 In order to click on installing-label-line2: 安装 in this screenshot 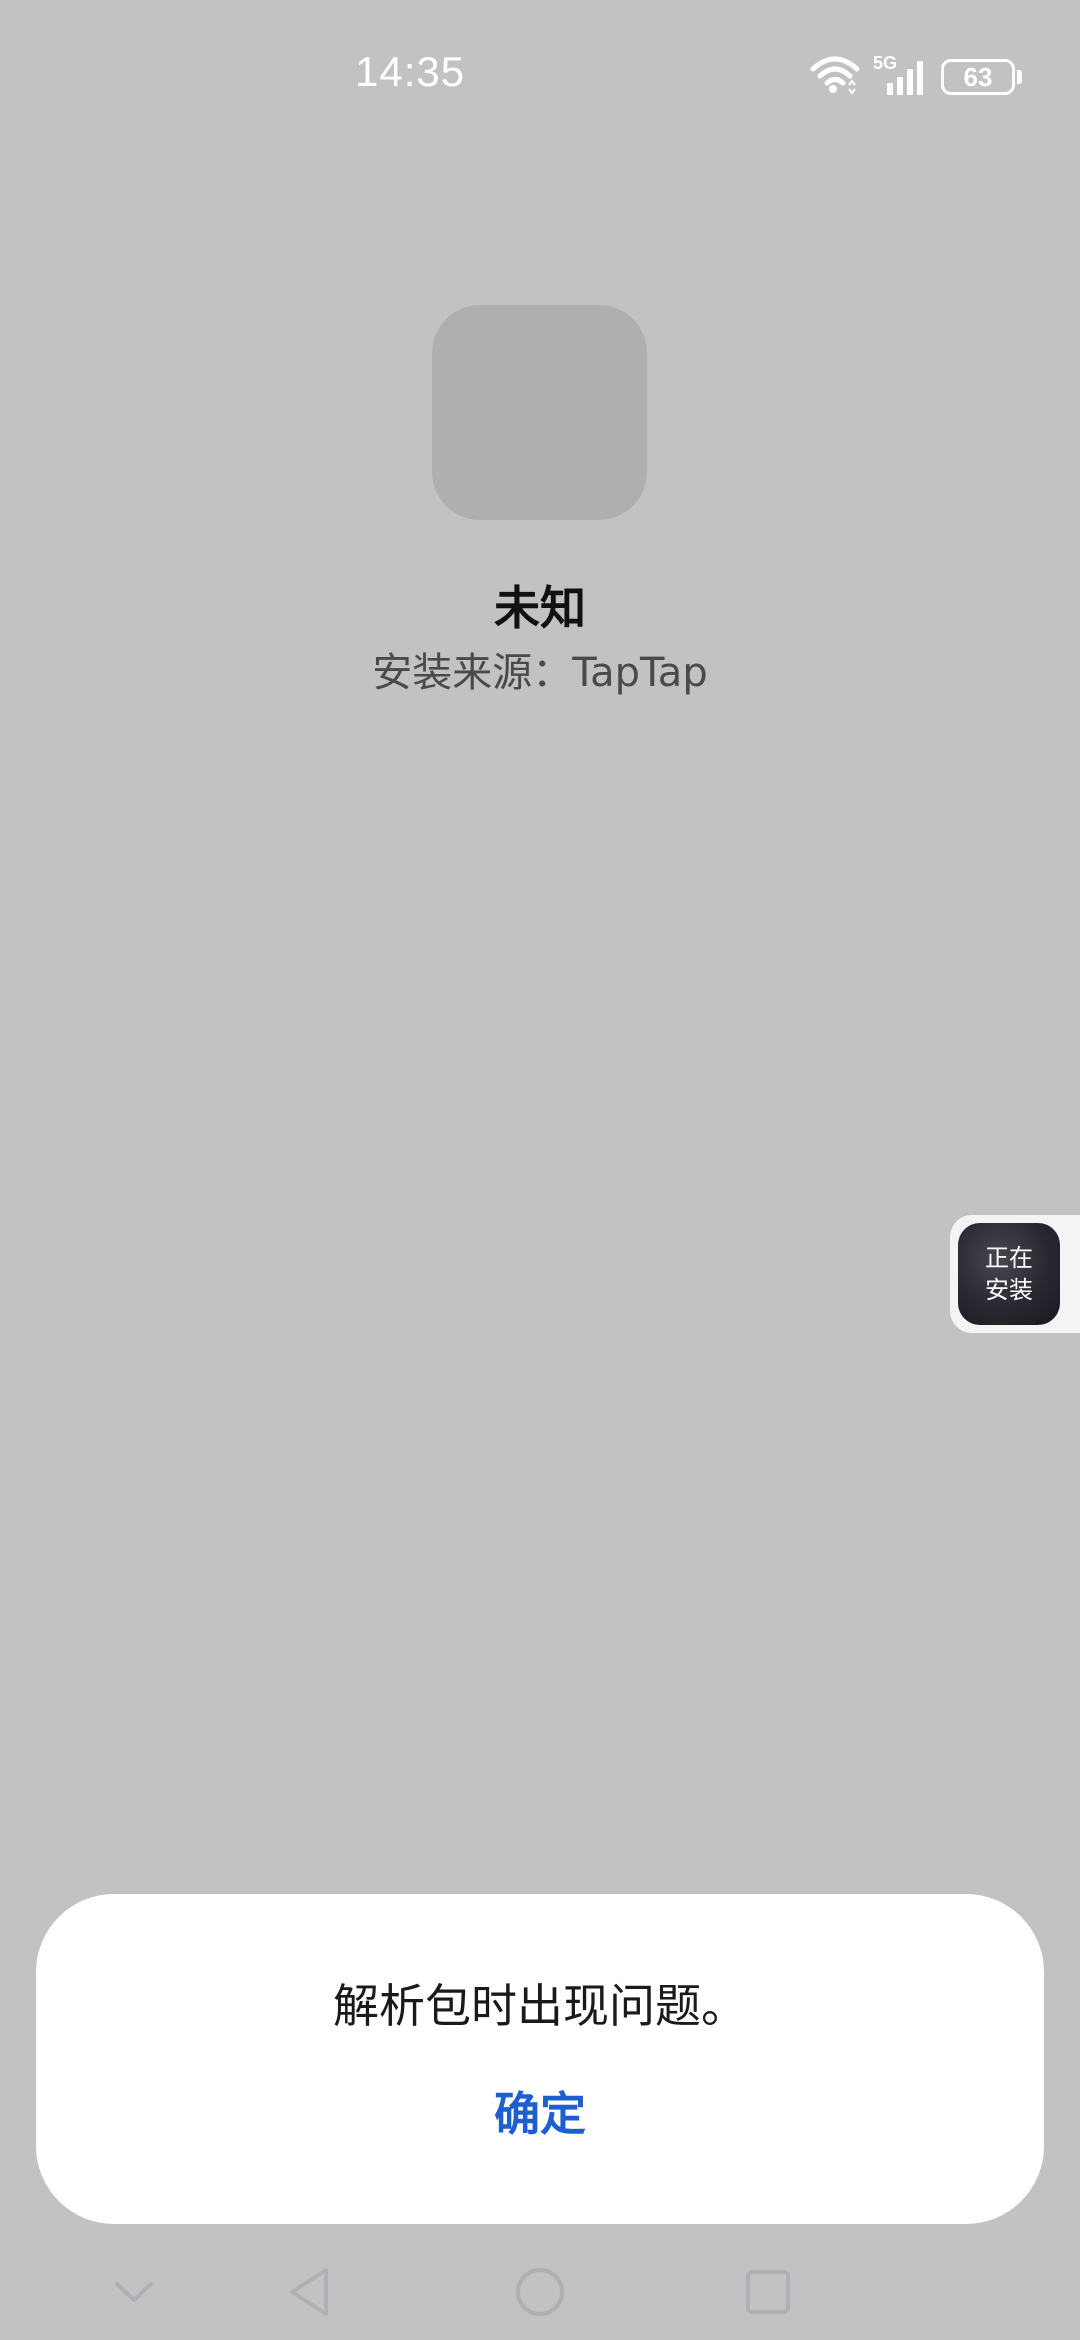, I will do `click(1009, 1290)`.